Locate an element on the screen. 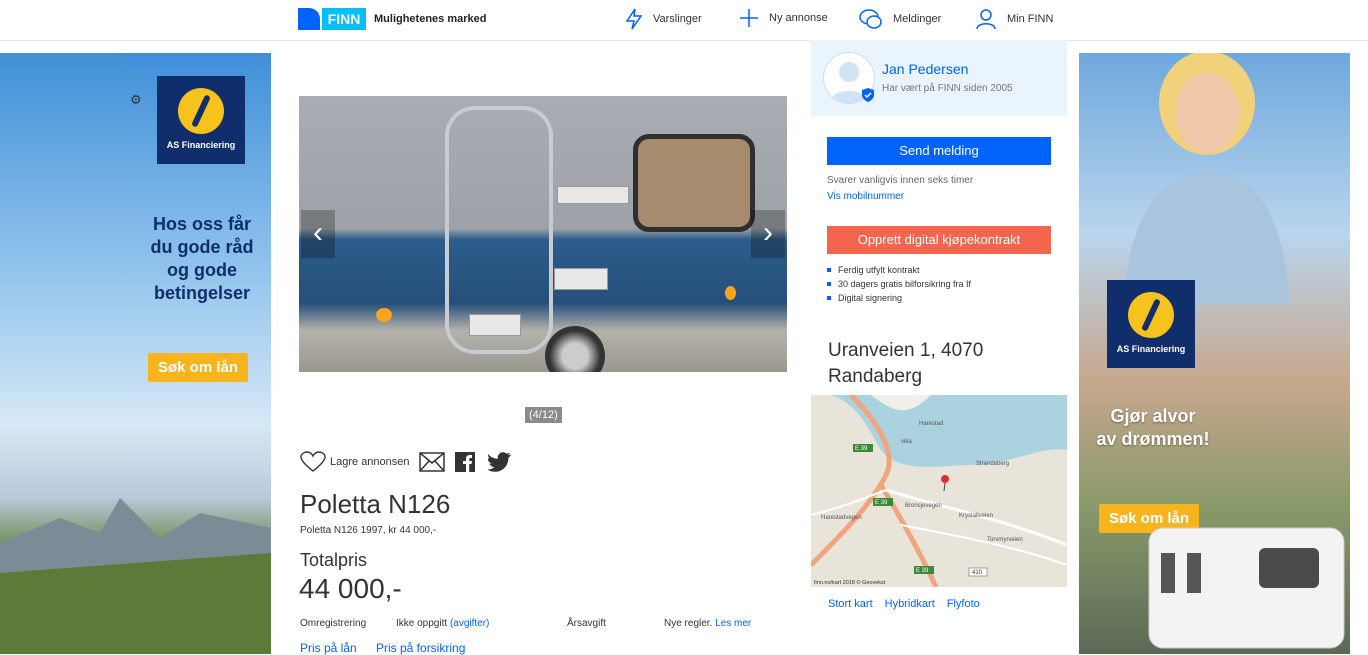 The width and height of the screenshot is (1368, 655). registration-label: Omregistrering is located at coordinates (333, 623).